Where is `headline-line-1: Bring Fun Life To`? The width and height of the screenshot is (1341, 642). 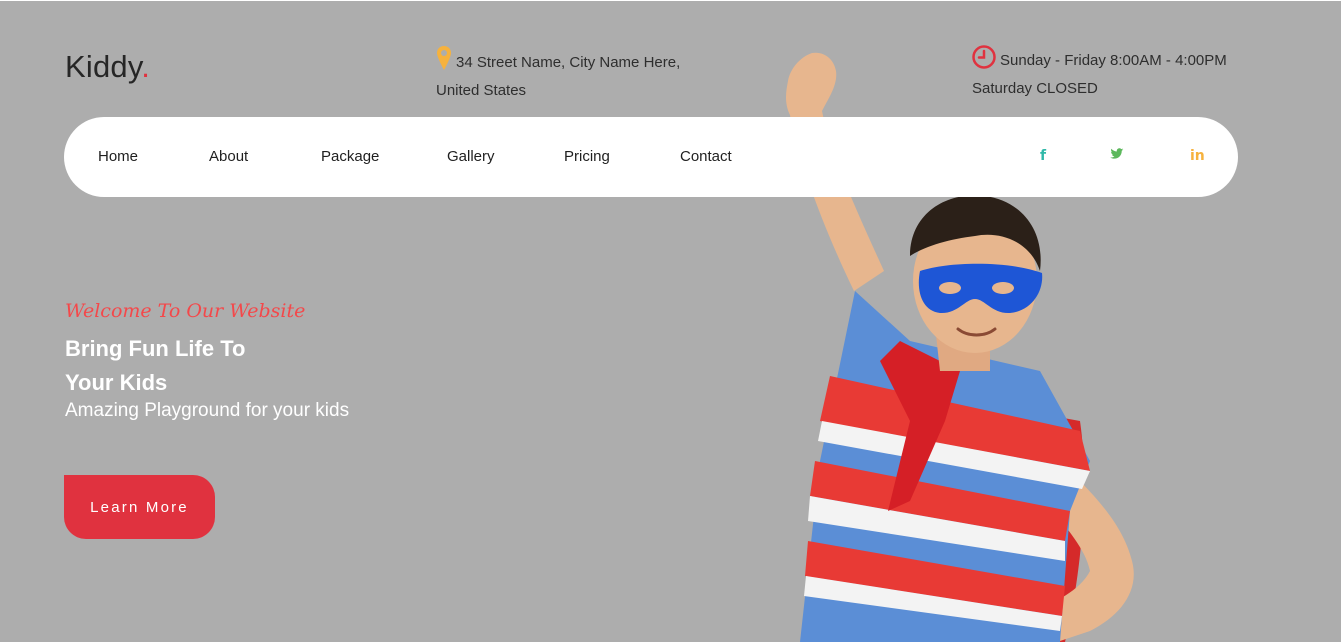
headline-line-1: Bring Fun Life To is located at coordinates (155, 348).